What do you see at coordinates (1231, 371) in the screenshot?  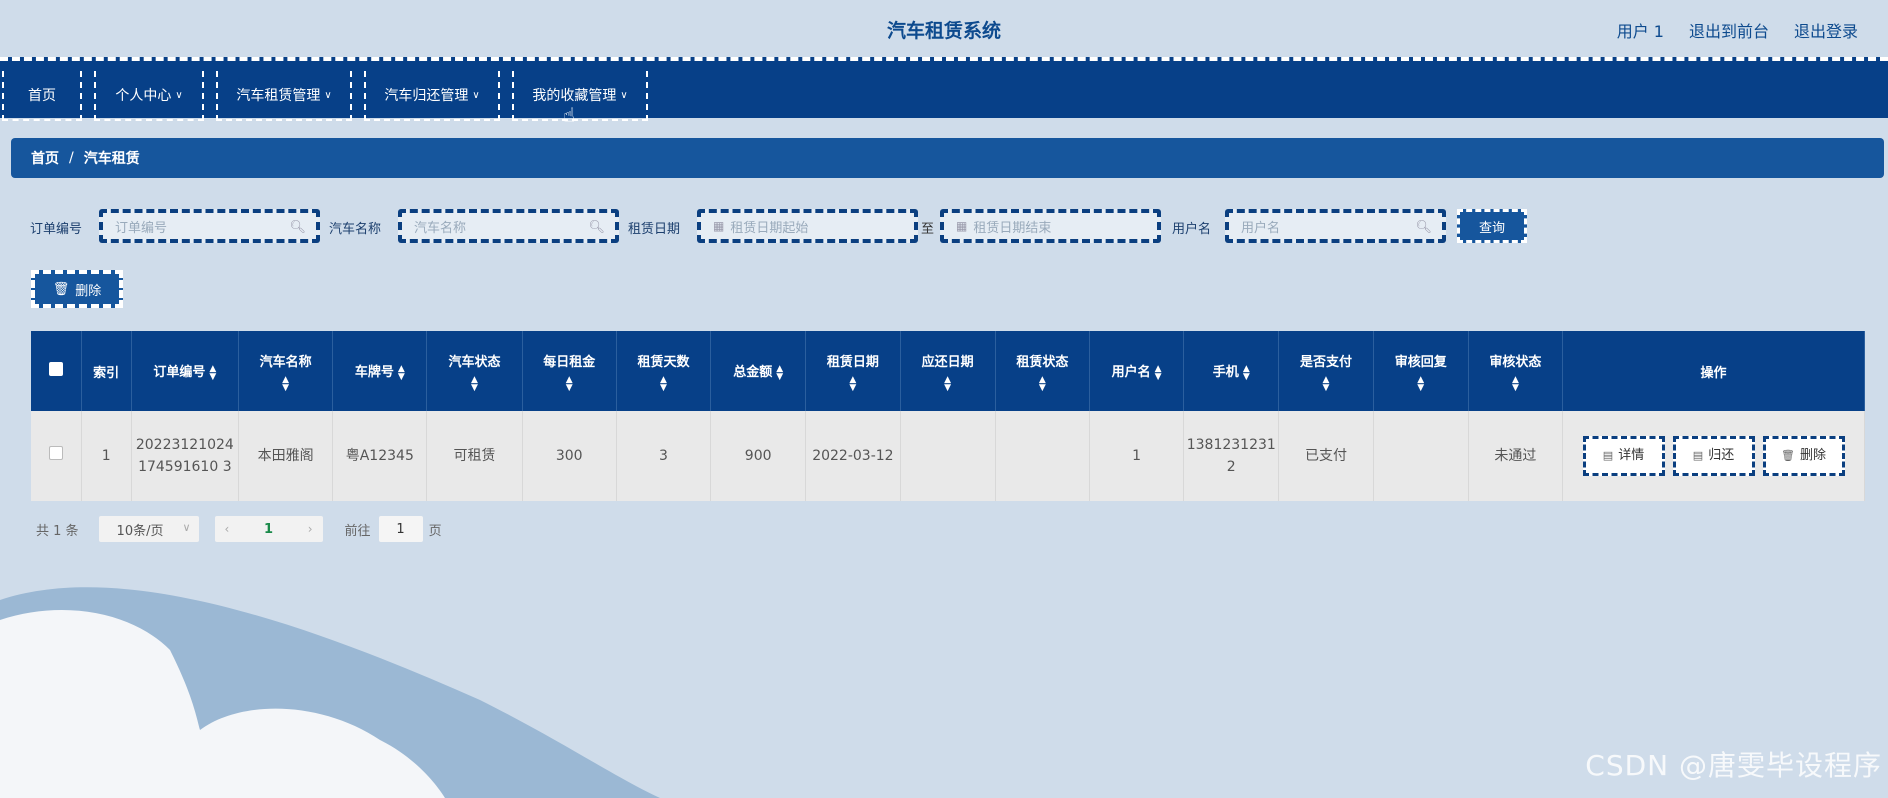 I see `column-header: 手机 ▲ ▼` at bounding box center [1231, 371].